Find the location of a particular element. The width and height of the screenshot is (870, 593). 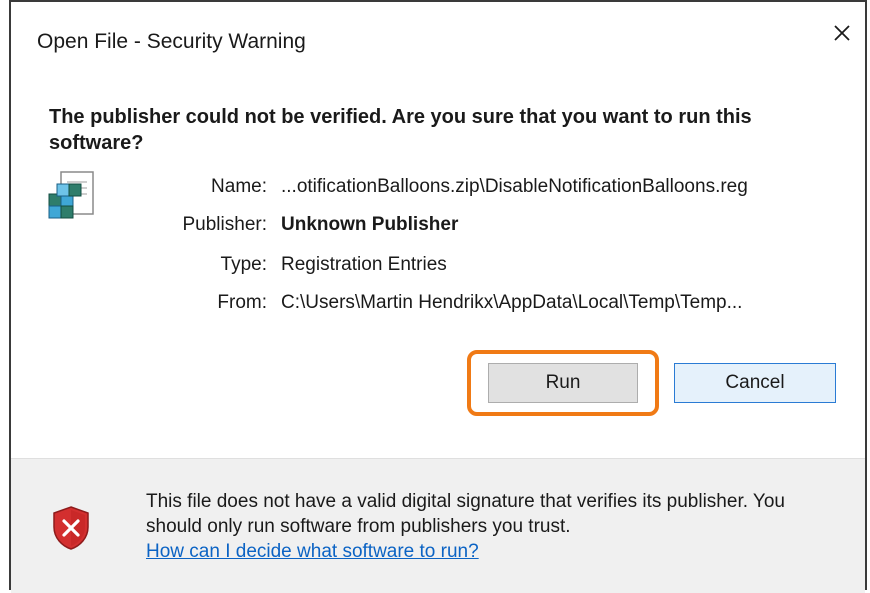

detail-value: Unknown Publisher is located at coordinates (370, 224).